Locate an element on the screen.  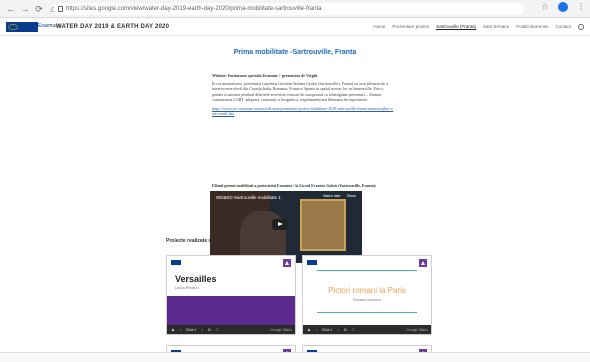
nav-poiatri-borrenso: Poiatri Borrenso is located at coordinates (532, 27).